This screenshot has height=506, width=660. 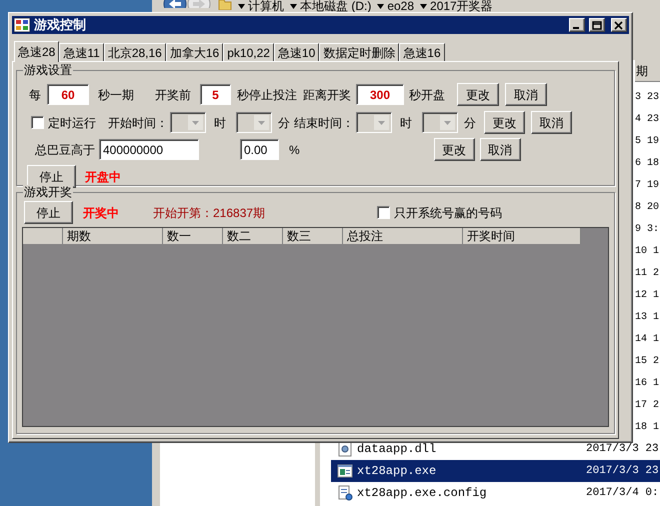 What do you see at coordinates (577, 25) in the screenshot?
I see `minimize-button` at bounding box center [577, 25].